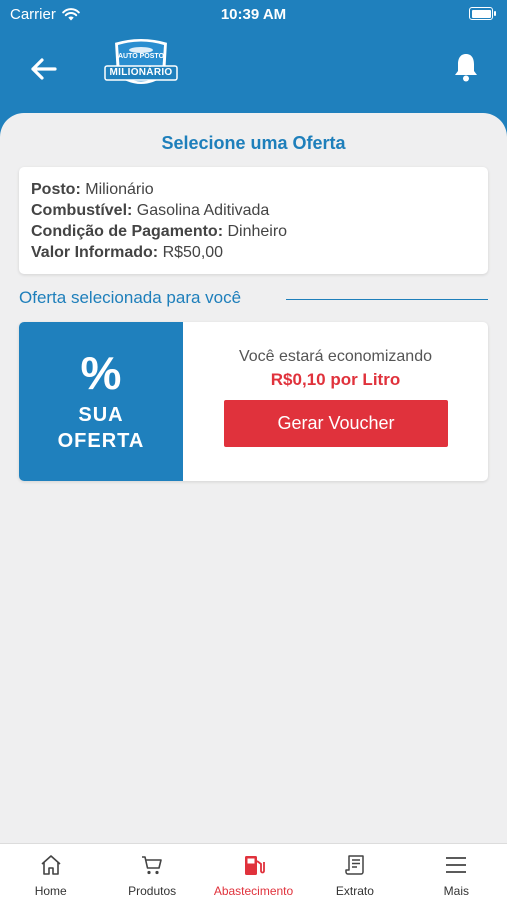  What do you see at coordinates (253, 891) in the screenshot?
I see `tab-label: Abastecimento` at bounding box center [253, 891].